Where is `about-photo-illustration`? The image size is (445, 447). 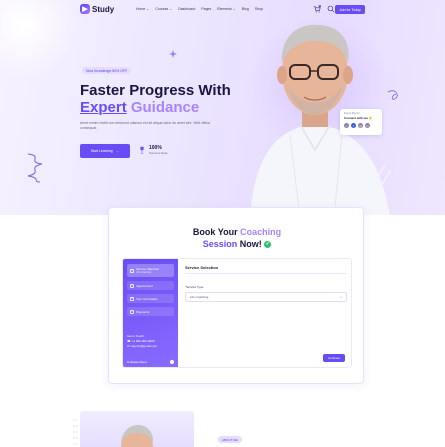 about-photo-illustration is located at coordinates (137, 436).